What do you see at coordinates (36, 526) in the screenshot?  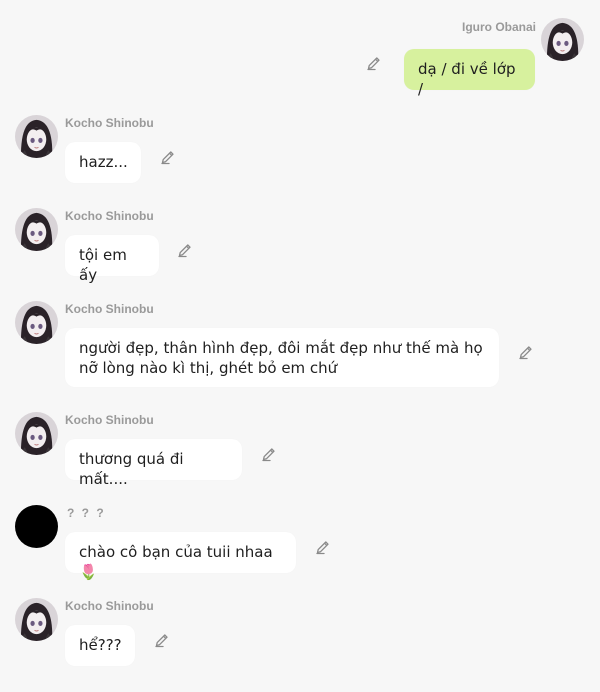 I see `black-circle-avatar` at bounding box center [36, 526].